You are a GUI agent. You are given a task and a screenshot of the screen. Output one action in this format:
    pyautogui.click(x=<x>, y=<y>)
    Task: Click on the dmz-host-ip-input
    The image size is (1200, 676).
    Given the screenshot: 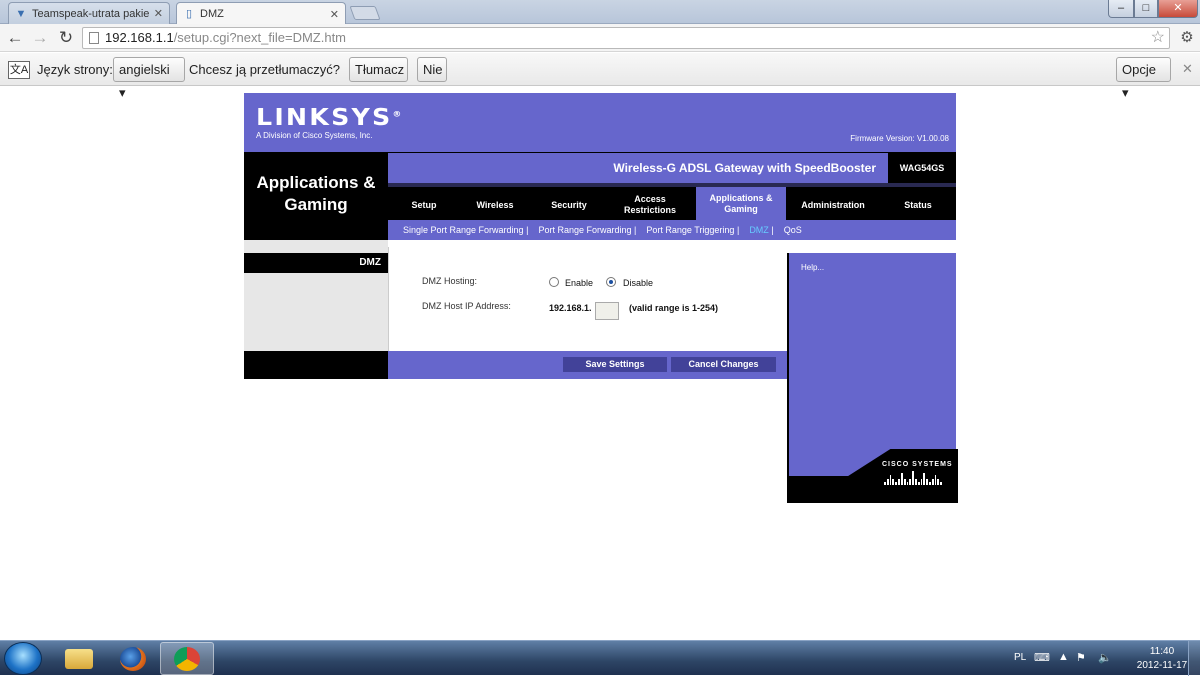 What is the action you would take?
    pyautogui.click(x=607, y=311)
    